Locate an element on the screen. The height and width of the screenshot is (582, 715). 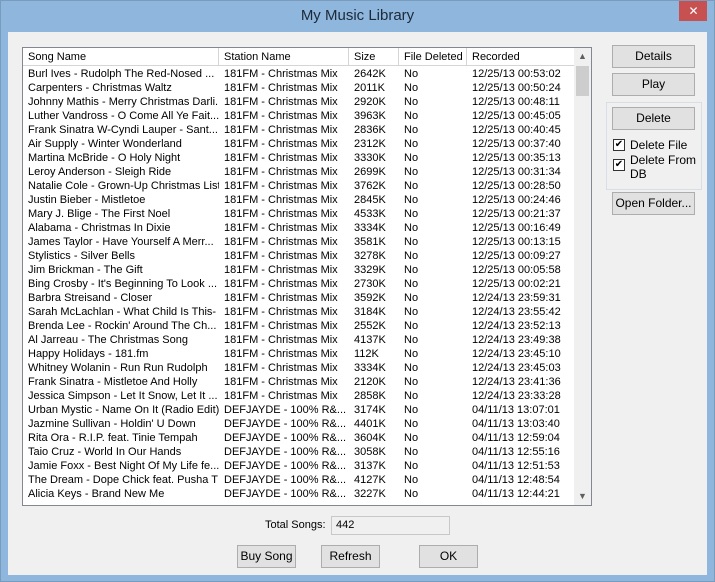
recorded-cell: 12/25/13 00:35:13 is located at coordinates (516, 158).